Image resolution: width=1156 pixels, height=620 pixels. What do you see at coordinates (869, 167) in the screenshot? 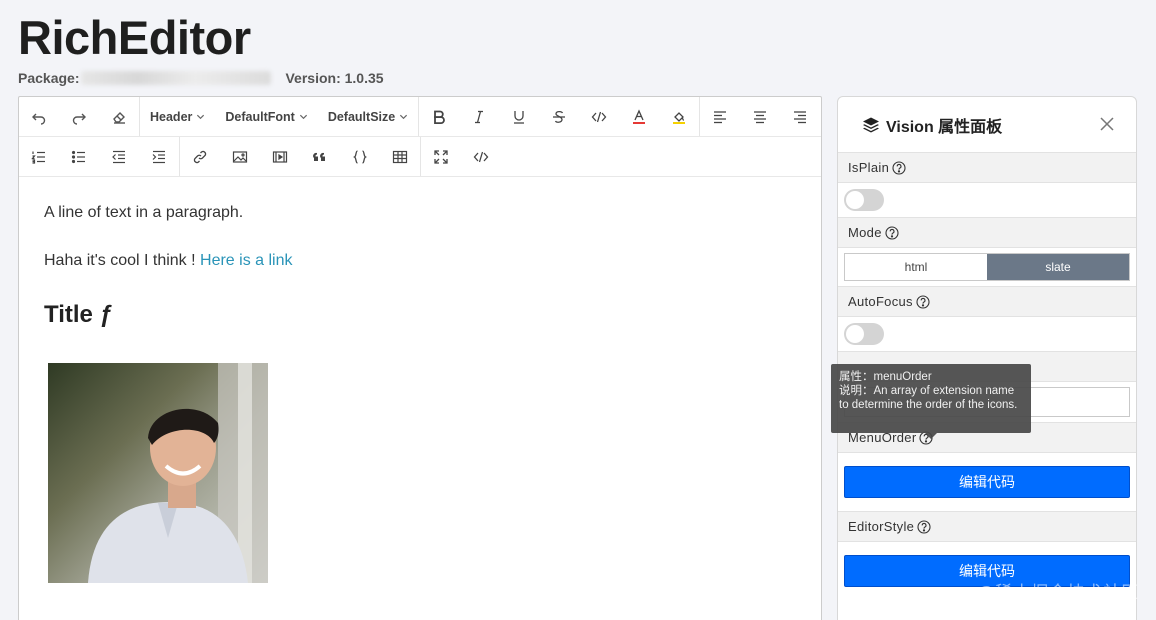
I see `prop-isplain-text: IsPlain` at bounding box center [869, 167].